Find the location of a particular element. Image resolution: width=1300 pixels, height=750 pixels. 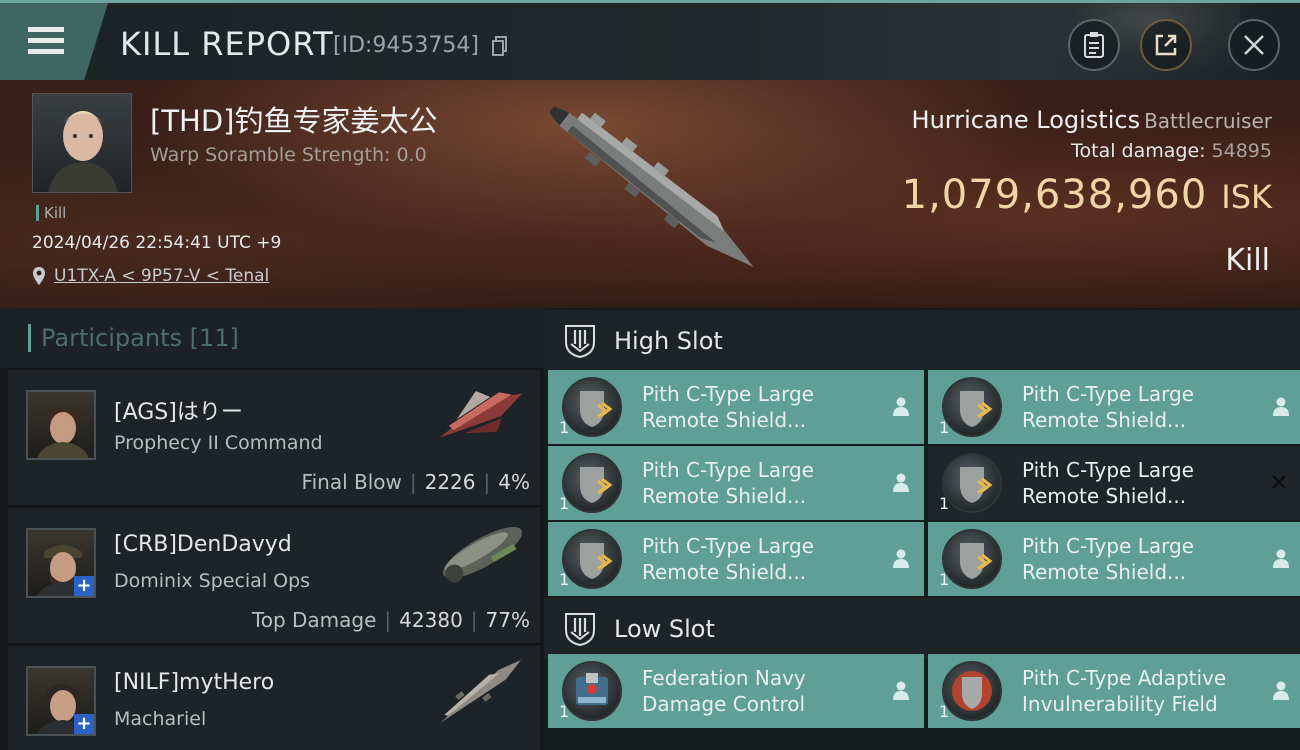

participant-name: [NILF]mytHero is located at coordinates (194, 682).